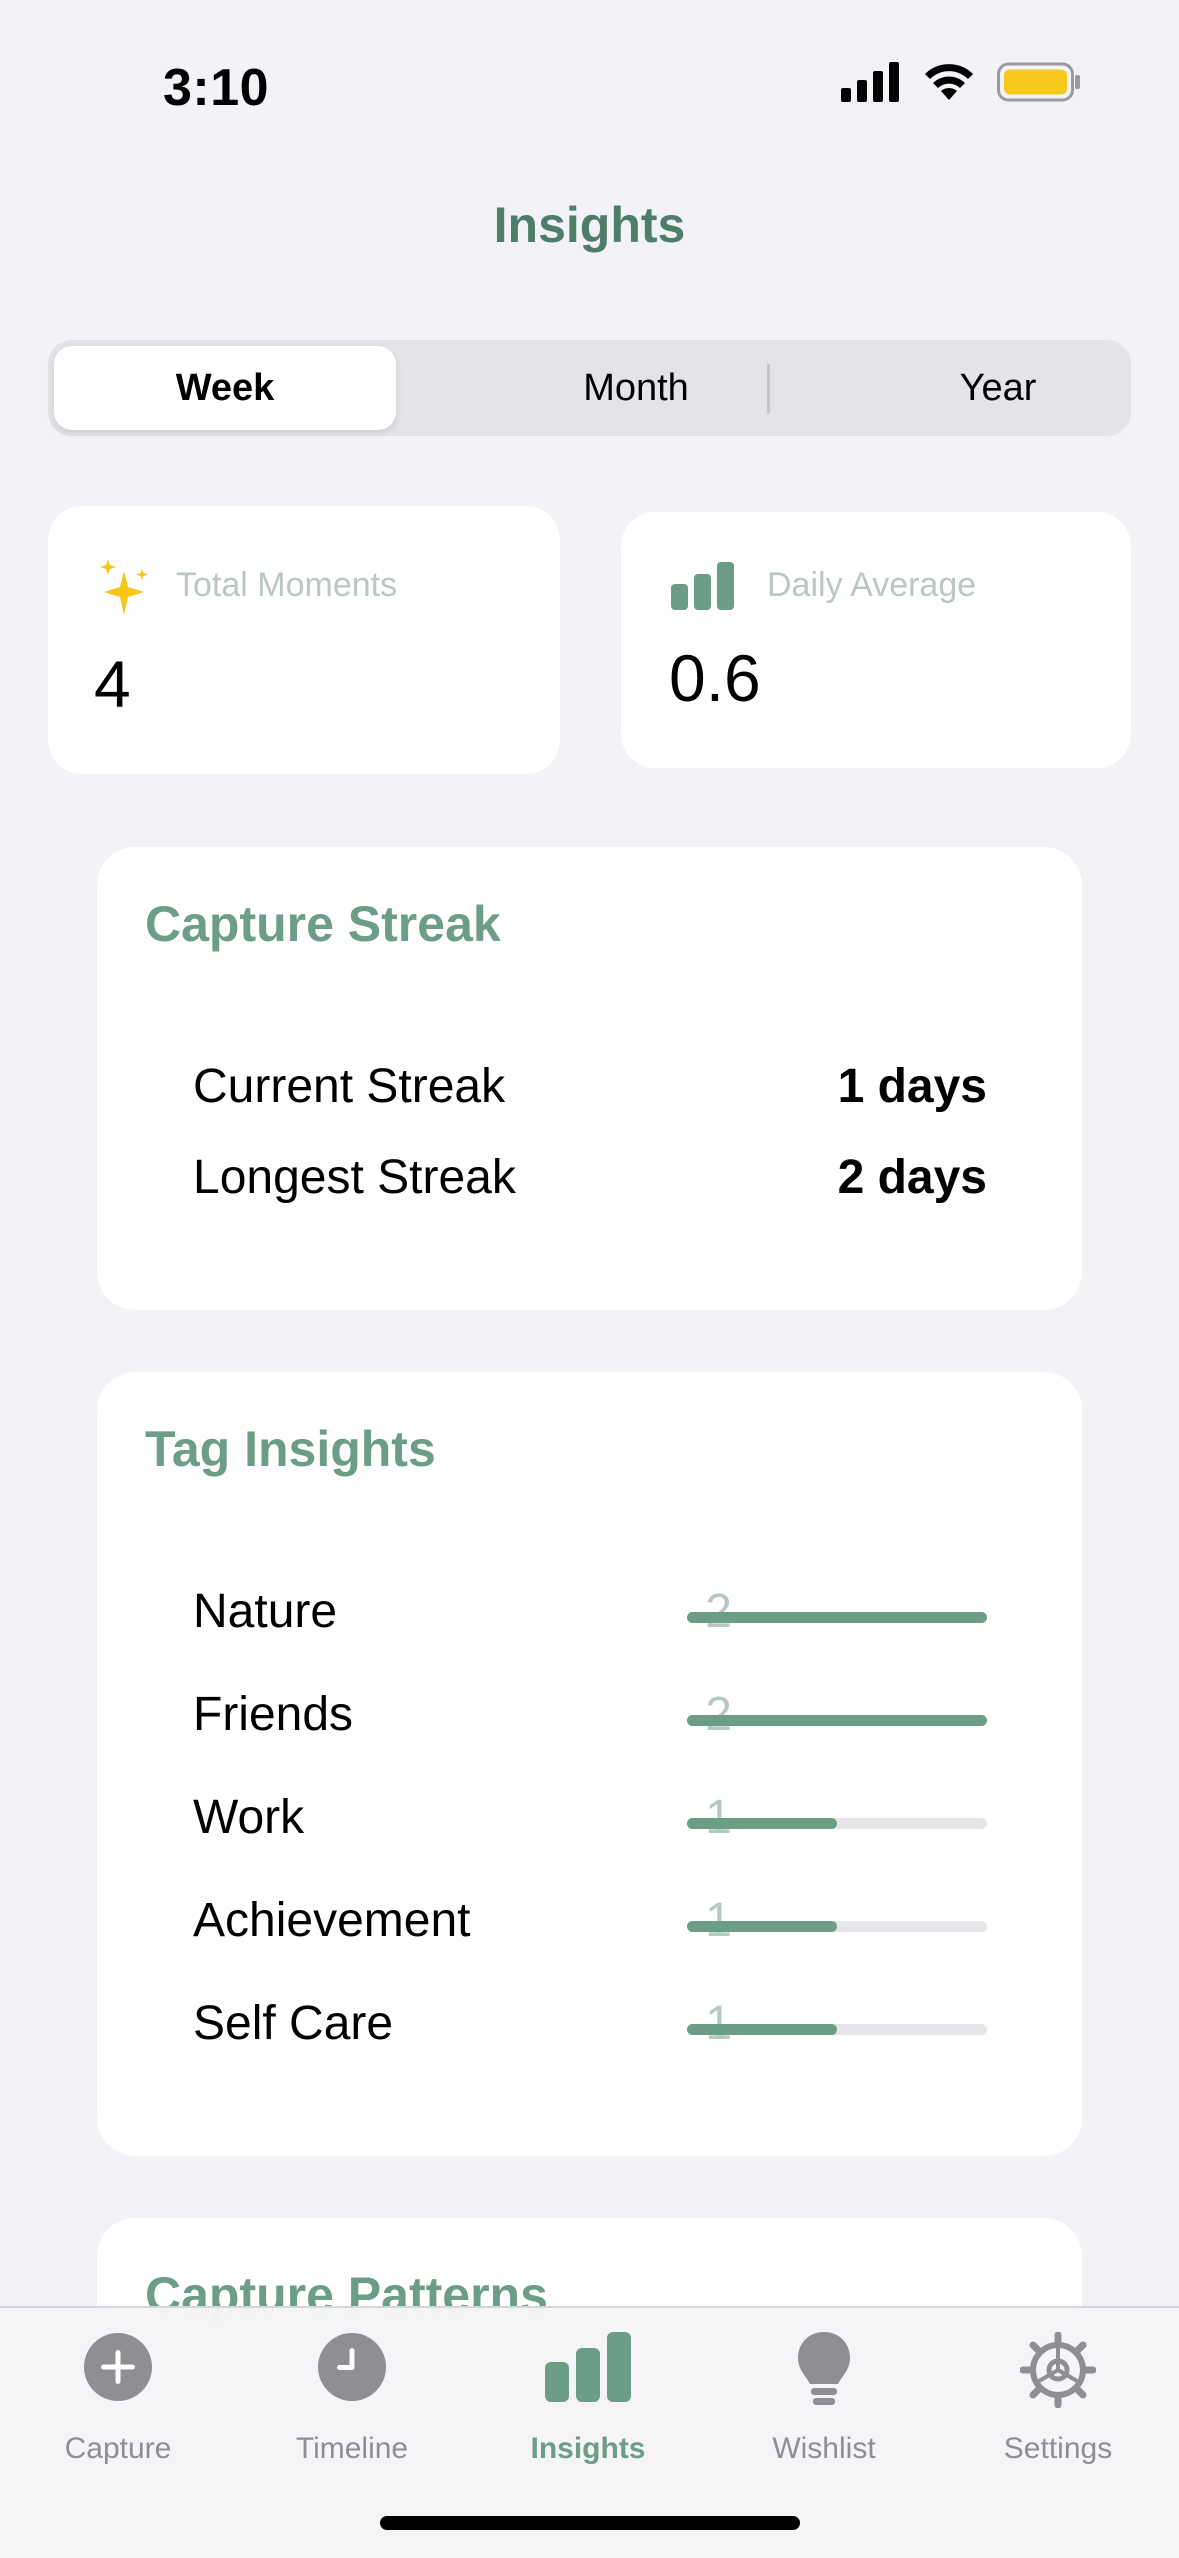 Image resolution: width=1179 pixels, height=2558 pixels. I want to click on current-streak-value: 1 days, so click(912, 1086).